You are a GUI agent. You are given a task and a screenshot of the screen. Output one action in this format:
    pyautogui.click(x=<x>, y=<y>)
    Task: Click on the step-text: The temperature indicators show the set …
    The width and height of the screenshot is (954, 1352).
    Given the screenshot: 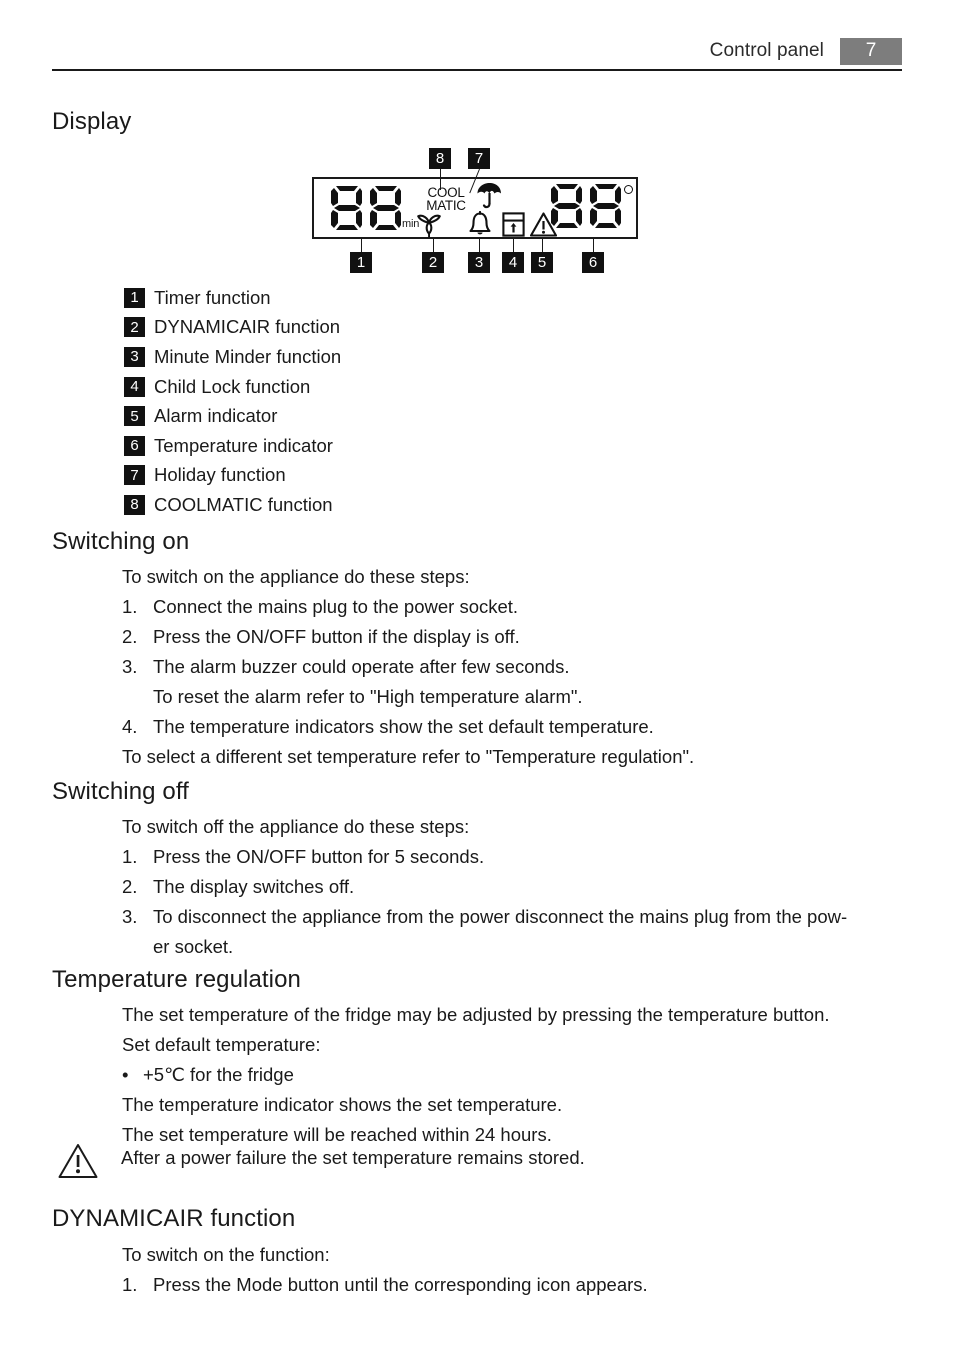 What is the action you would take?
    pyautogui.click(x=403, y=726)
    